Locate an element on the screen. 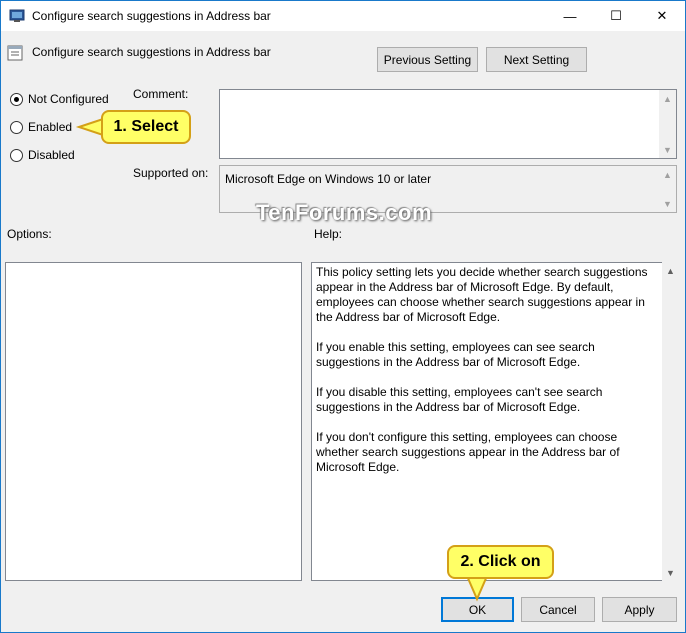  select-callout: 1. Select is located at coordinates (146, 127).